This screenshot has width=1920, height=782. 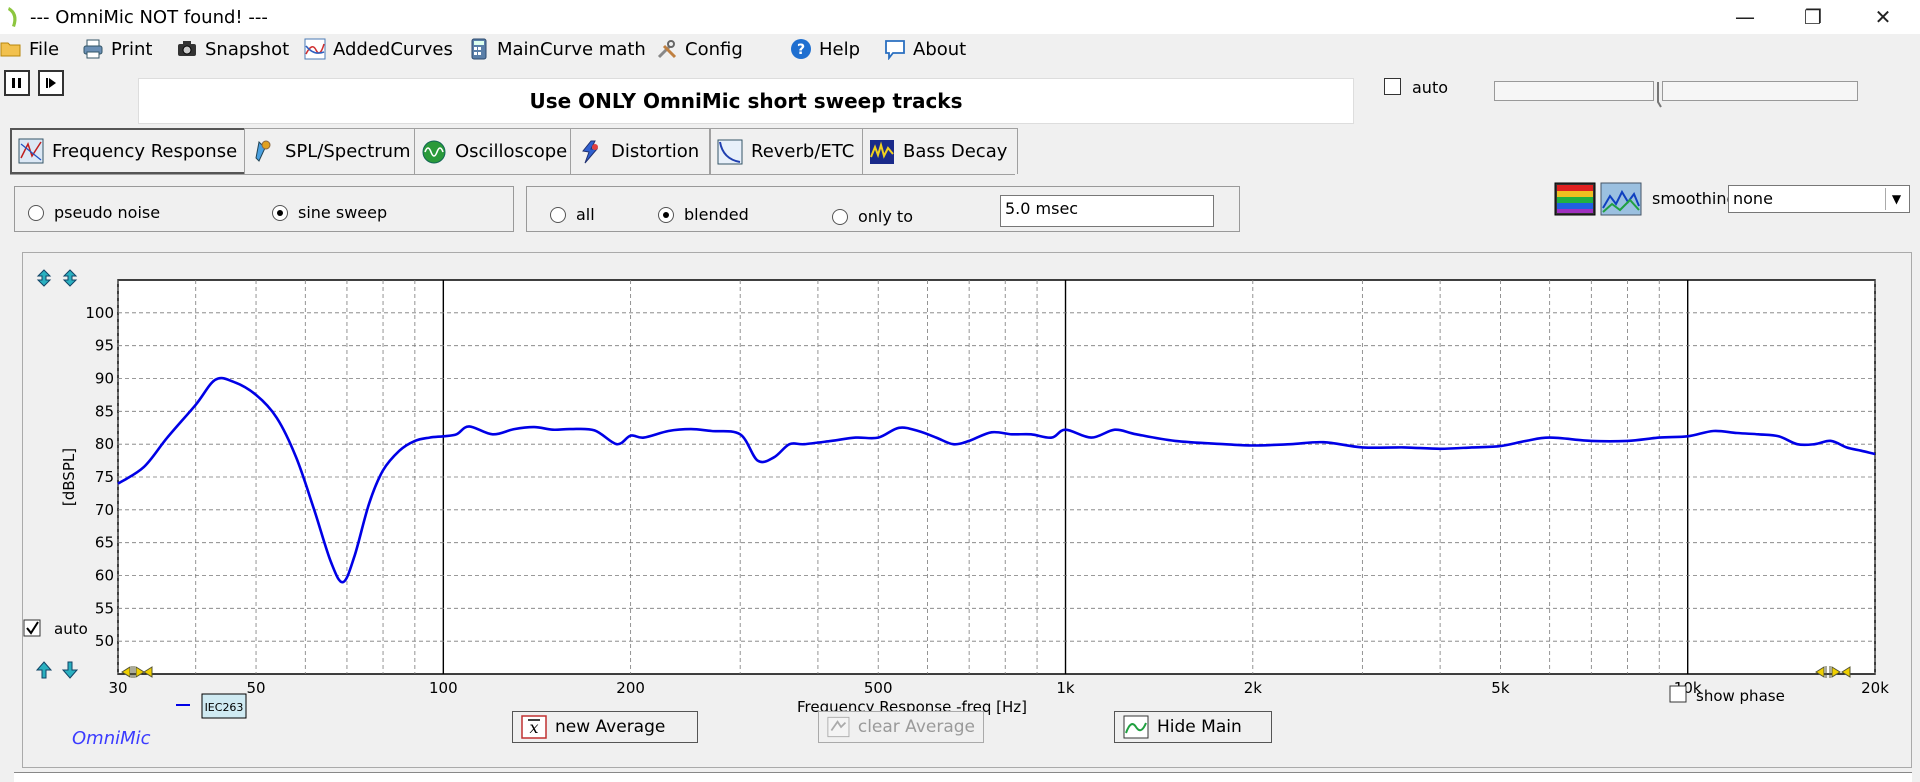 What do you see at coordinates (998, 688) in the screenshot?
I see `x-tick-labels: 30 50 100 200 500 1k 2k 5k 10k 20k` at bounding box center [998, 688].